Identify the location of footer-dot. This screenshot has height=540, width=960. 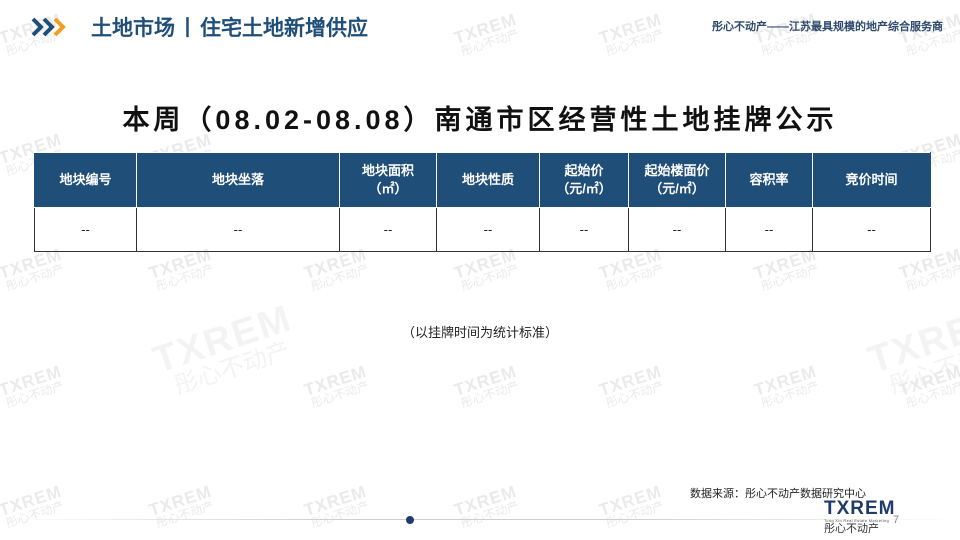
(410, 520).